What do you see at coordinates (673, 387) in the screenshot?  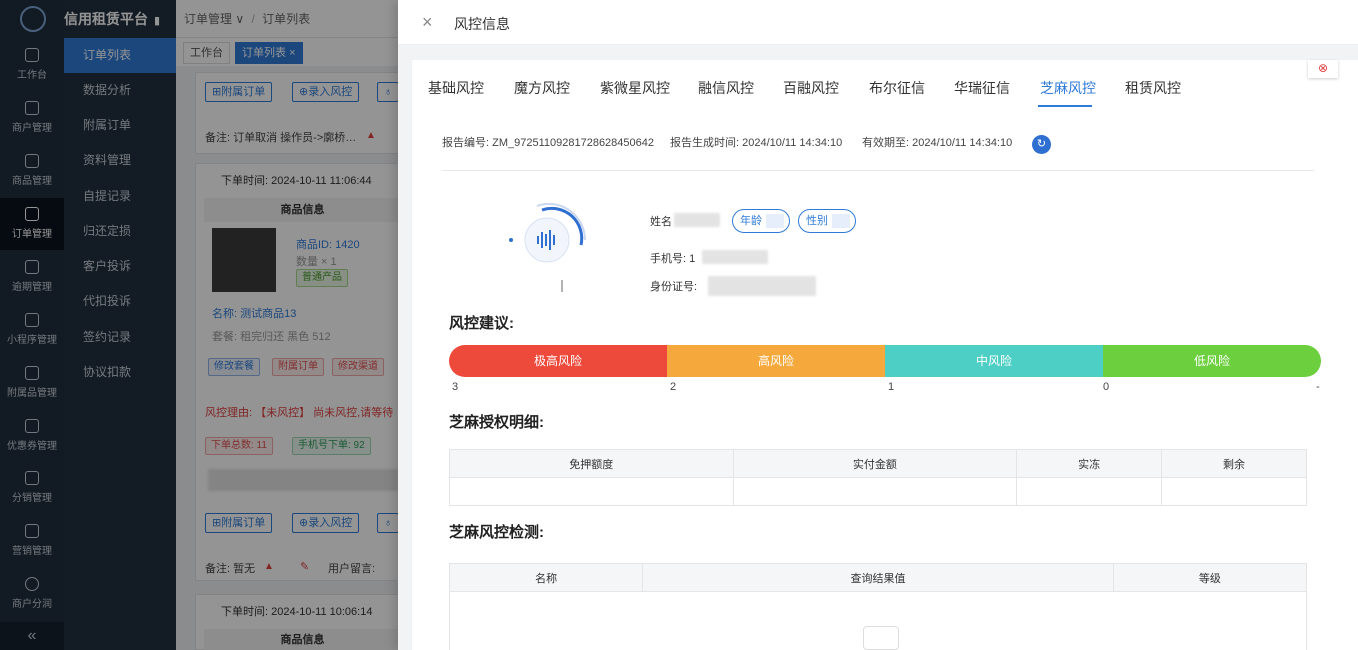 I see `scale-2: 2` at bounding box center [673, 387].